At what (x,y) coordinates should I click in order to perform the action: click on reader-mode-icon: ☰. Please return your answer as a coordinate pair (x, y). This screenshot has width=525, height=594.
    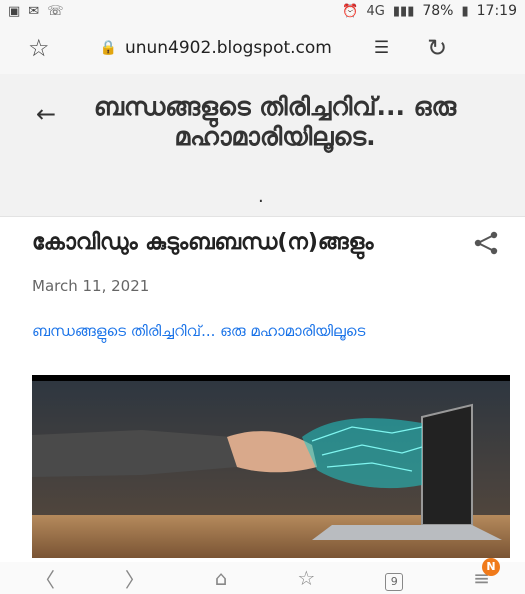
    Looking at the image, I should click on (381, 48).